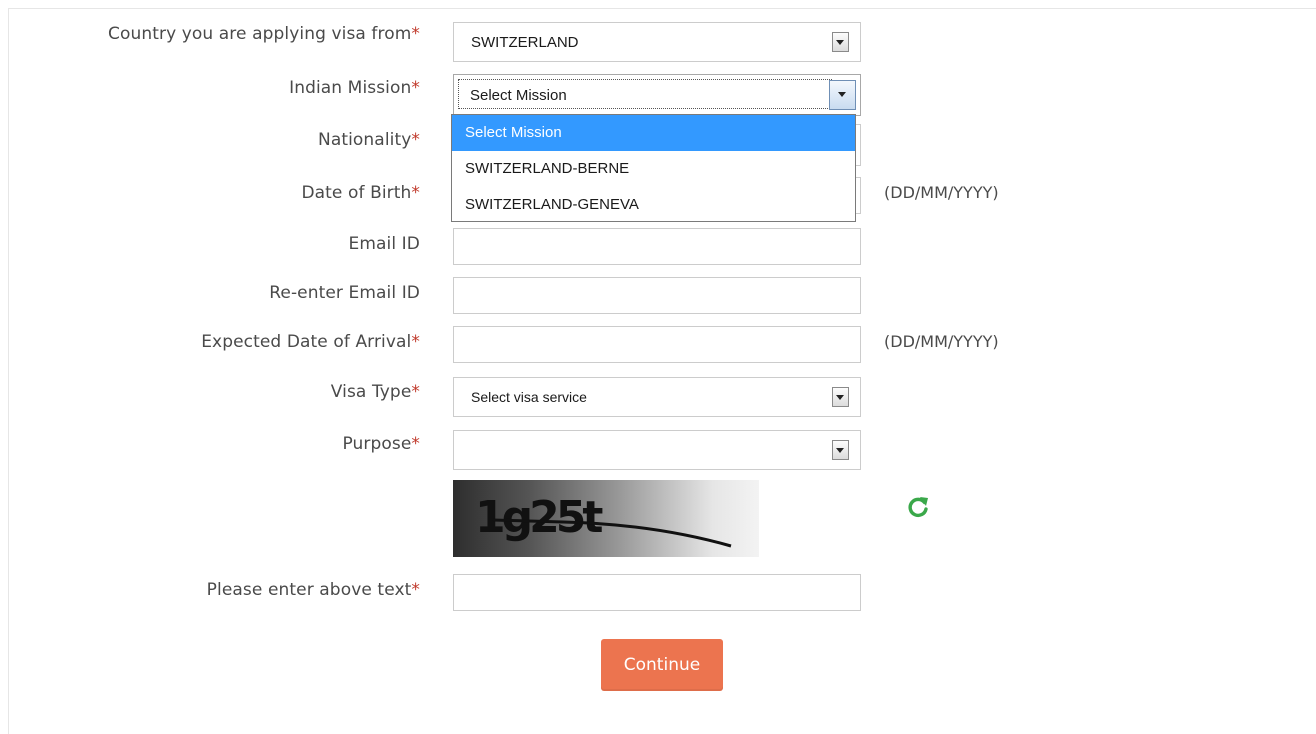 Image resolution: width=1316 pixels, height=734 pixels. I want to click on mission-select-value: Select Mission, so click(518, 95).